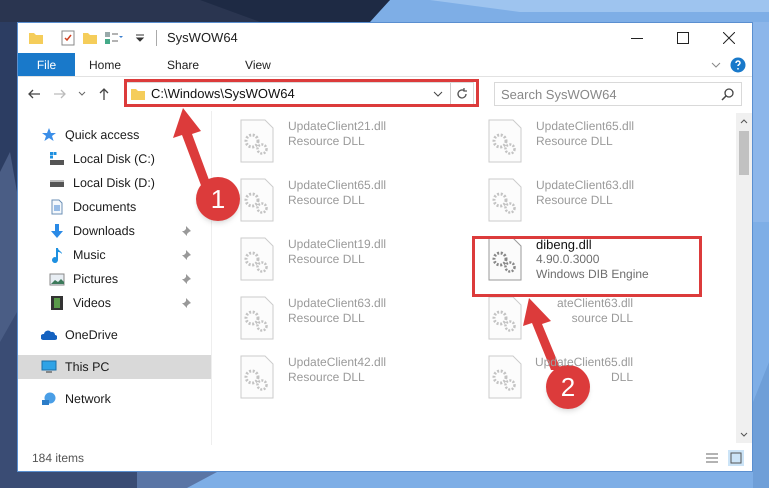 The width and height of the screenshot is (769, 488). Describe the element at coordinates (568, 259) in the screenshot. I see `file-description: 4.90.0.3000` at that location.